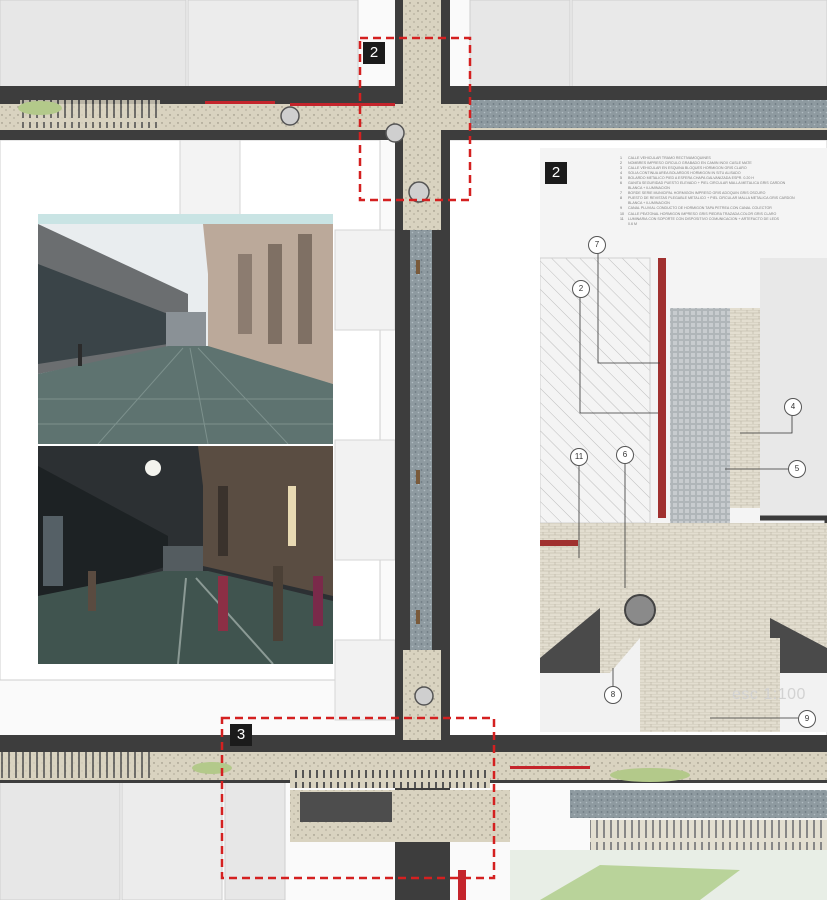  Describe the element at coordinates (722, 224) in the screenshot. I see `legend-item: 0.6 M` at that location.